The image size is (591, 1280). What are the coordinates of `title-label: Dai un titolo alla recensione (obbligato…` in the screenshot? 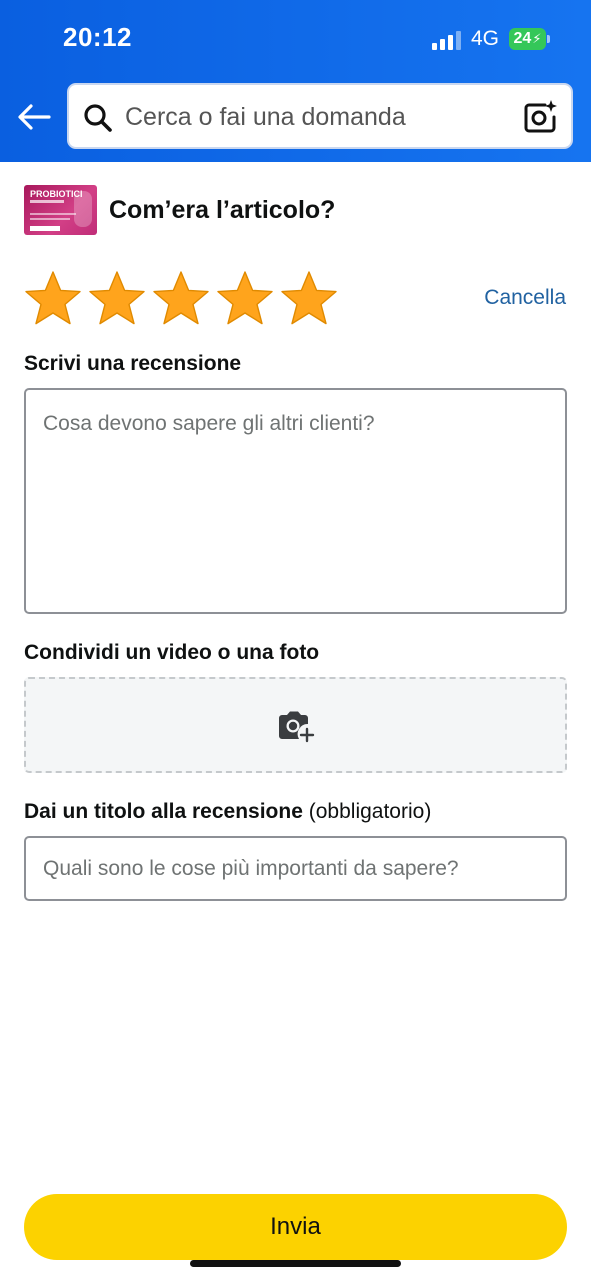 It's located at (227, 812).